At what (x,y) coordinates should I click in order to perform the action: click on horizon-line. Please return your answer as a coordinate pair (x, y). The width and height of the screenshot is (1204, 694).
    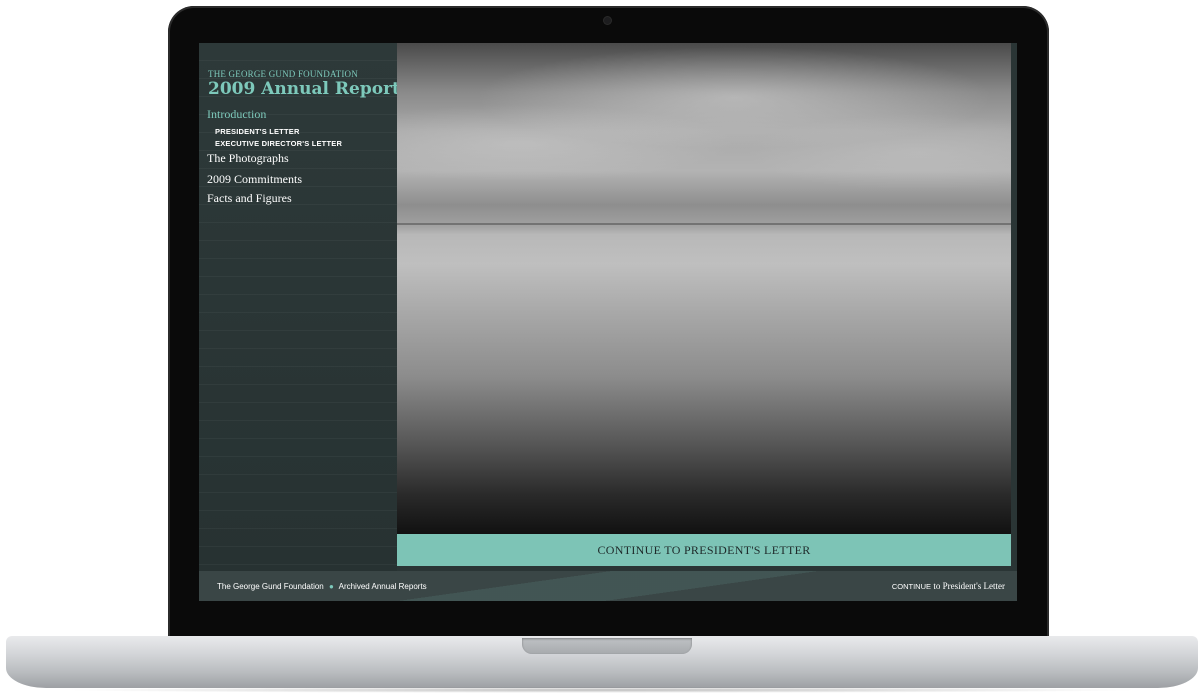
    Looking at the image, I should click on (704, 224).